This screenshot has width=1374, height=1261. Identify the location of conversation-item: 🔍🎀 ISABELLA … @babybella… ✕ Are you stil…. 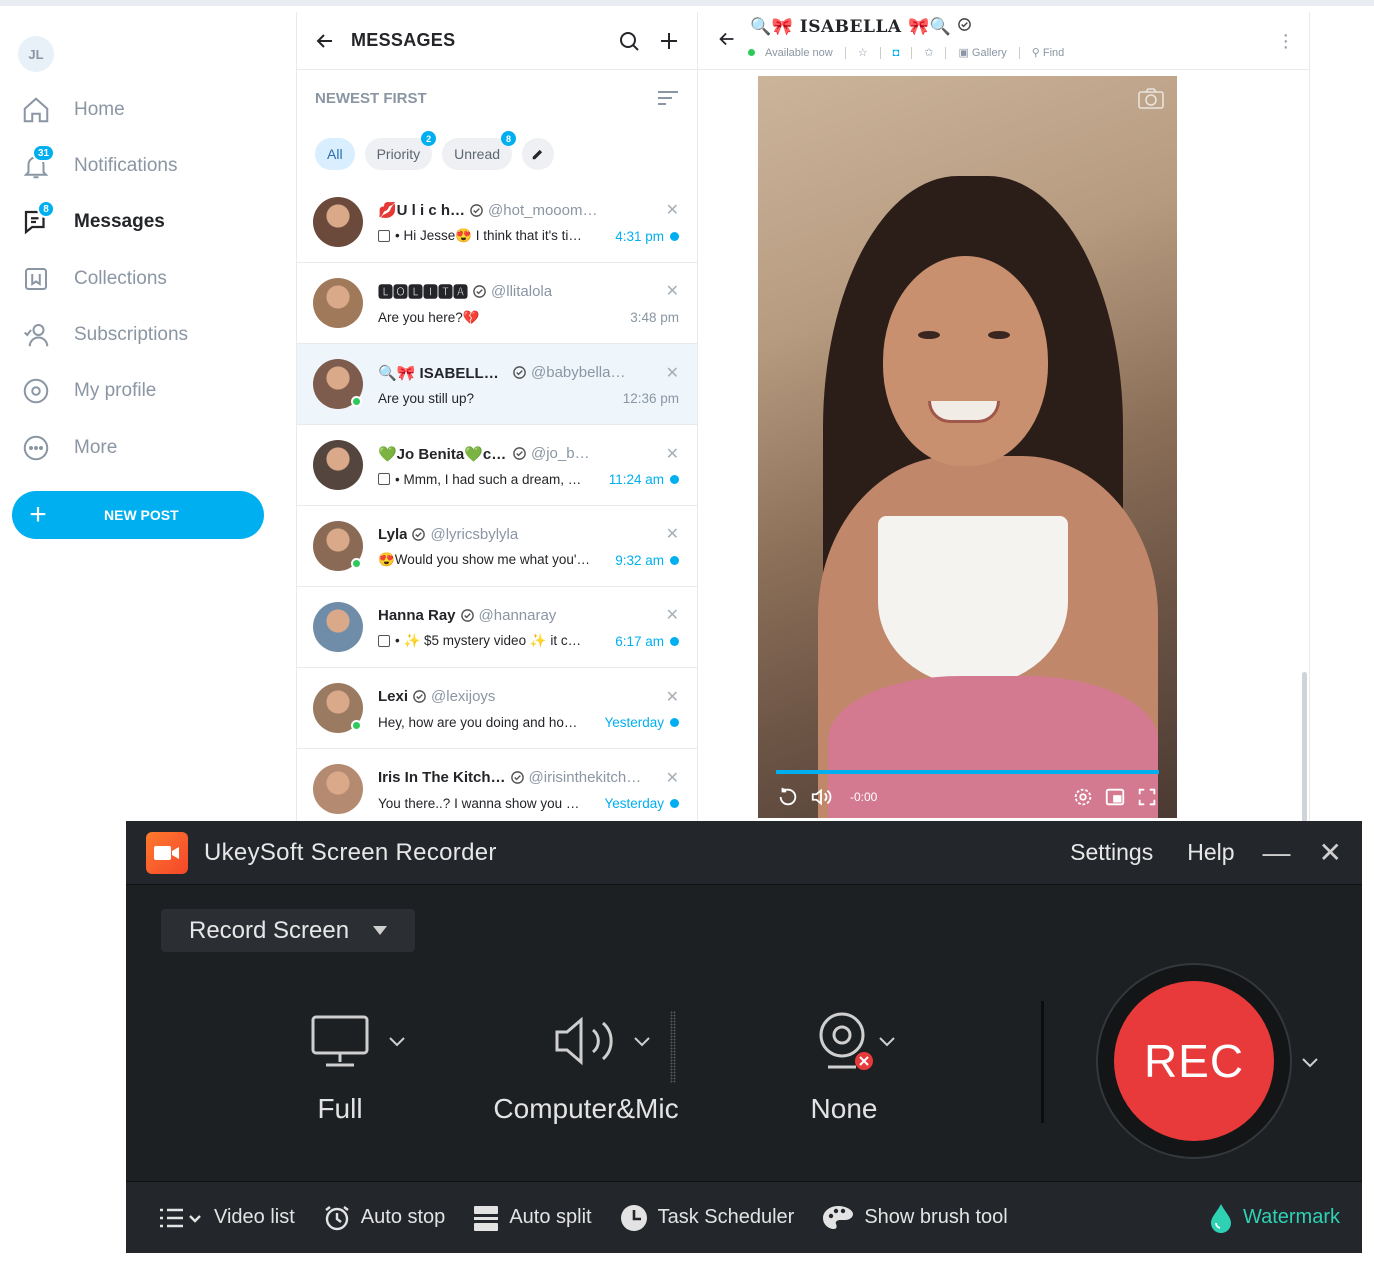
(497, 384).